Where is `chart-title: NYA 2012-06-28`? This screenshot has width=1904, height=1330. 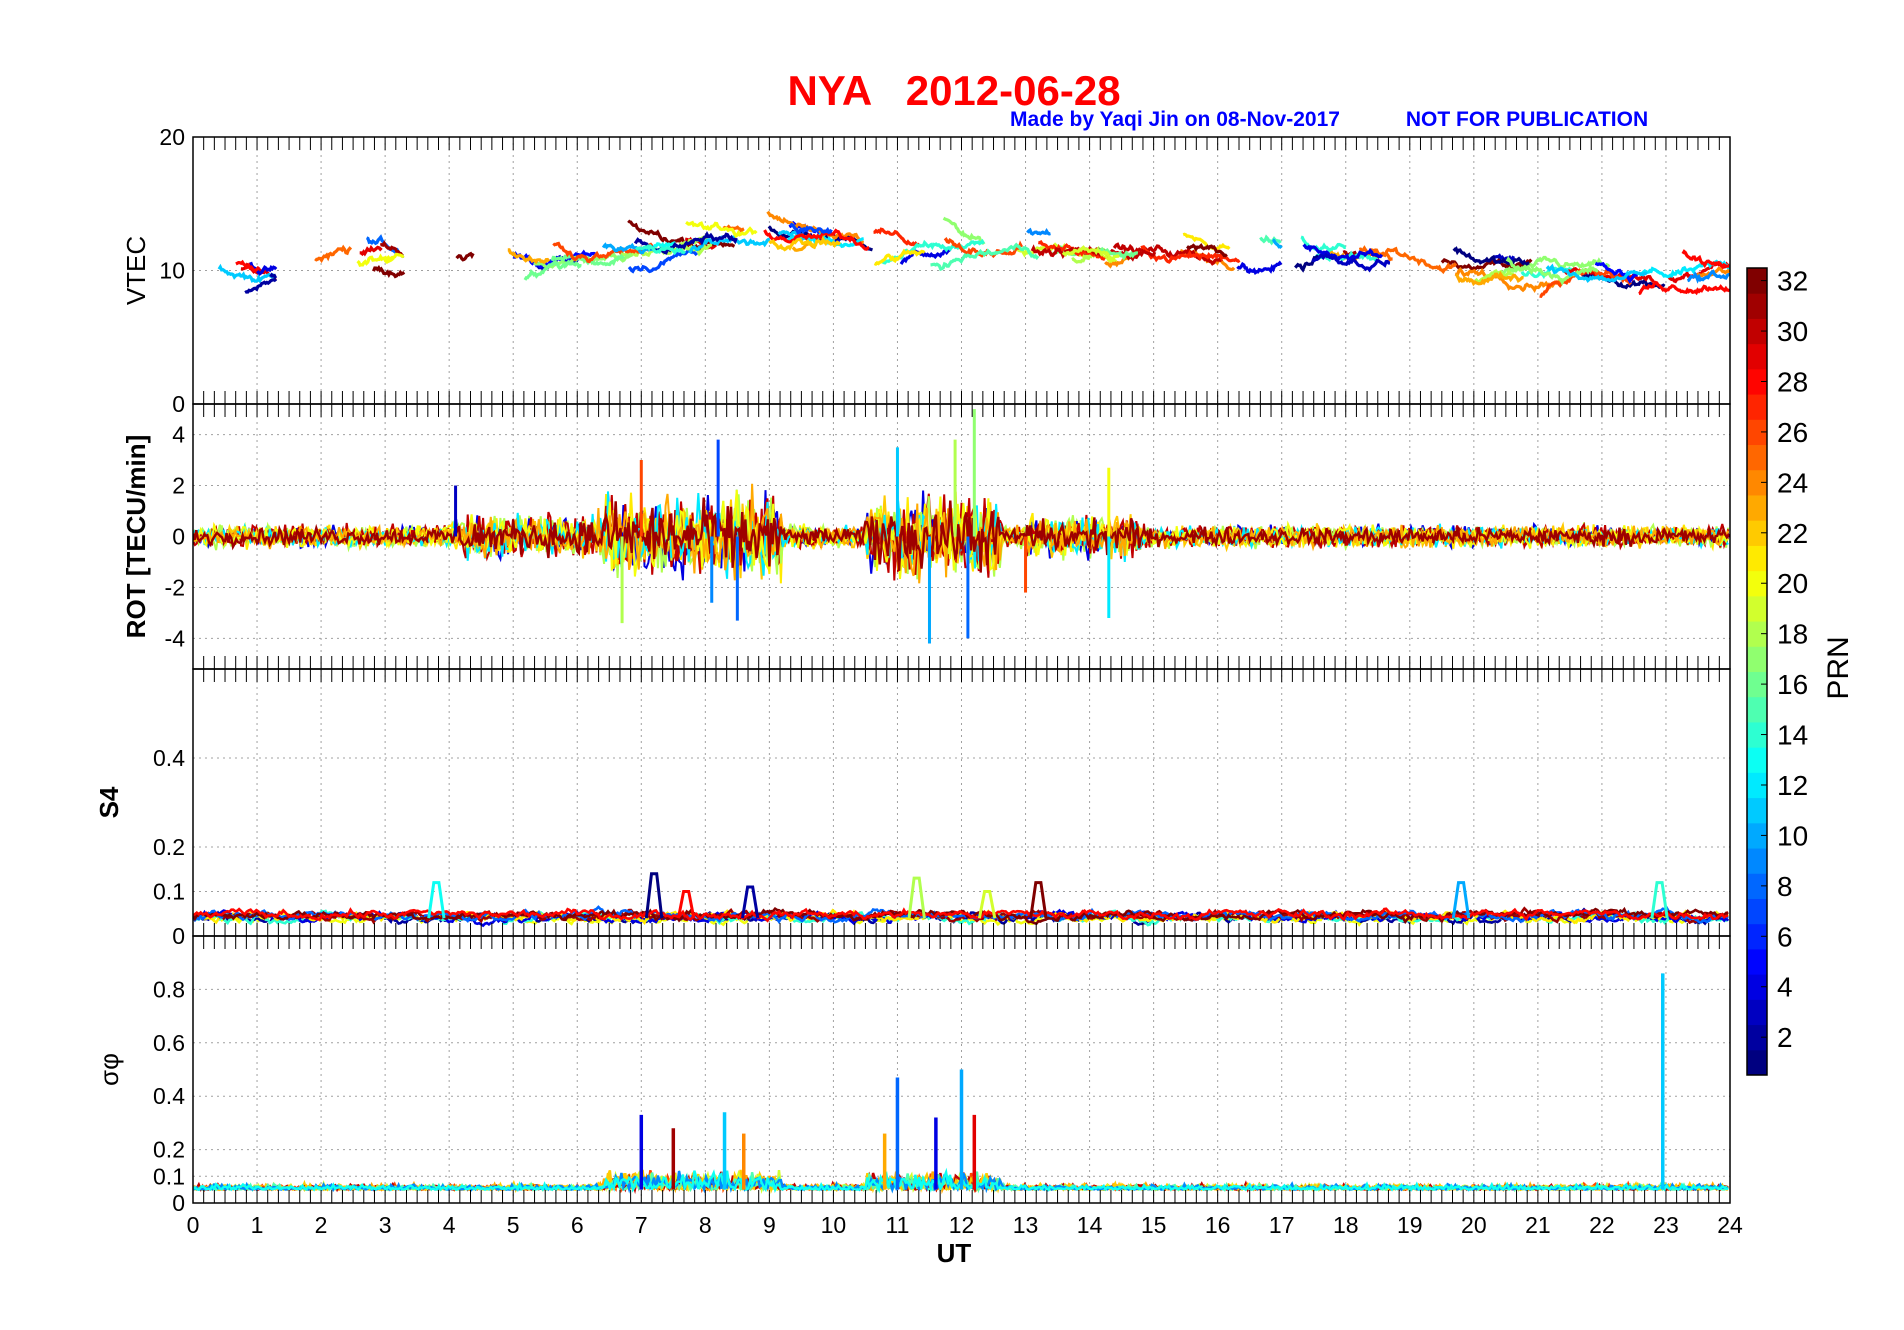 chart-title: NYA 2012-06-28 is located at coordinates (953, 90).